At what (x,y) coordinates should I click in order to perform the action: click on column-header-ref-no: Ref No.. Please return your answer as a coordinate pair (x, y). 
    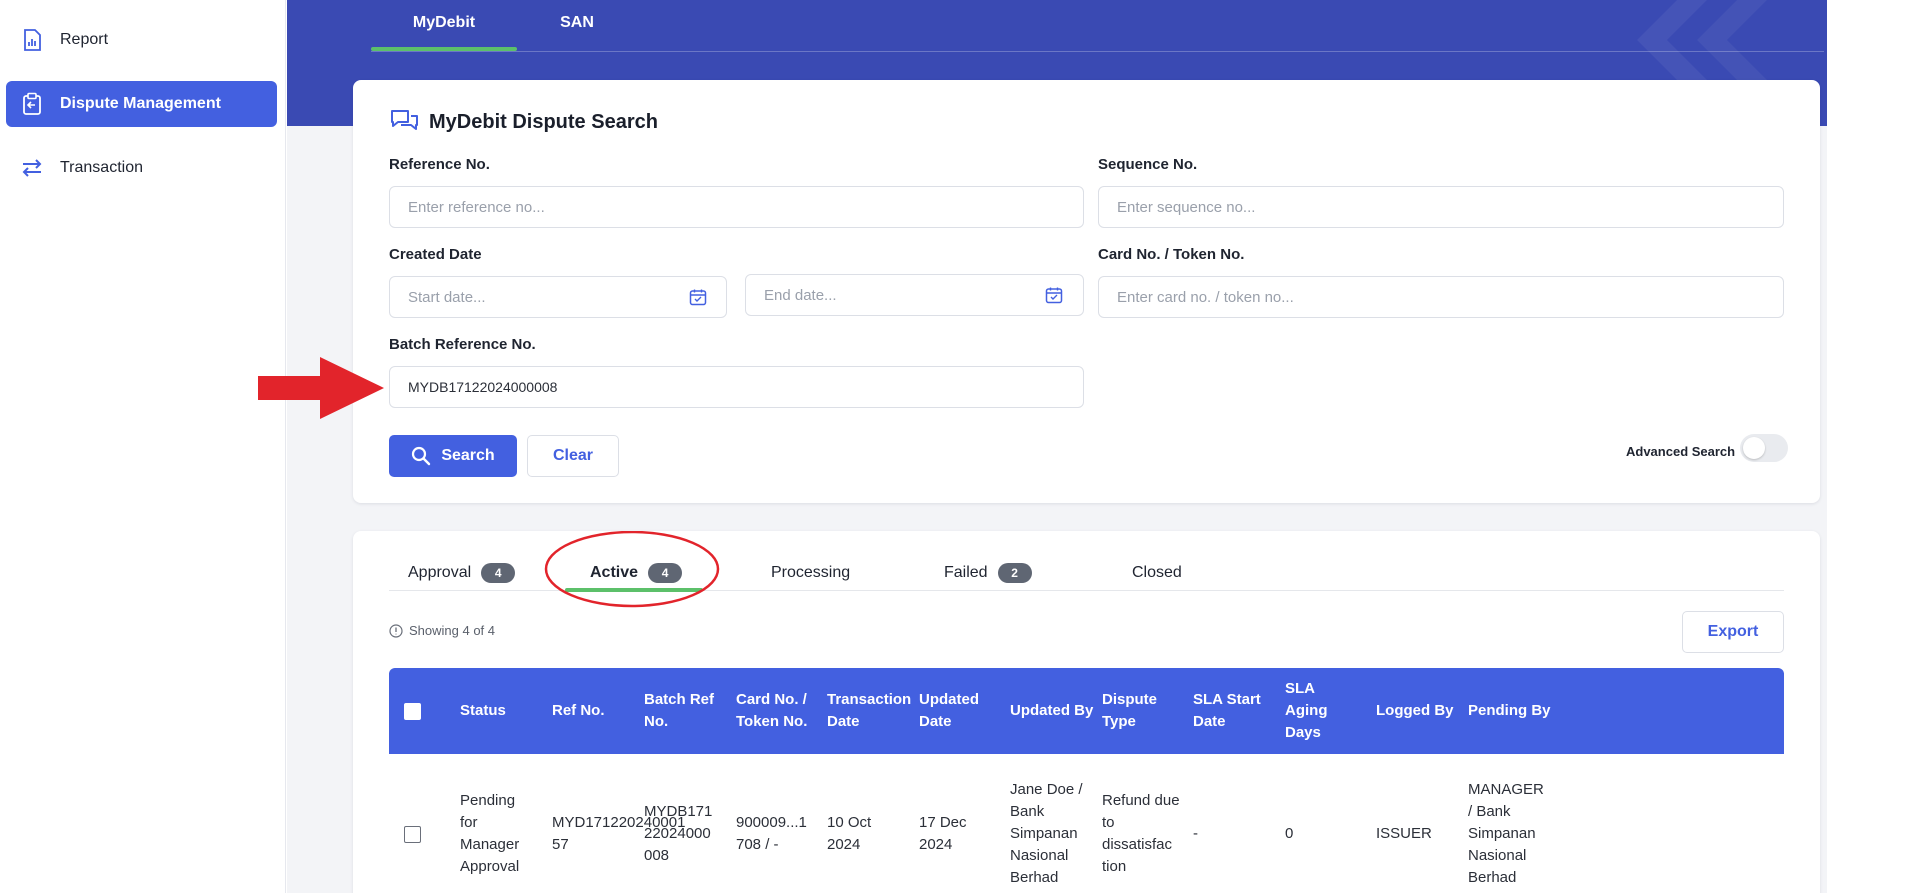
    Looking at the image, I should click on (594, 711).